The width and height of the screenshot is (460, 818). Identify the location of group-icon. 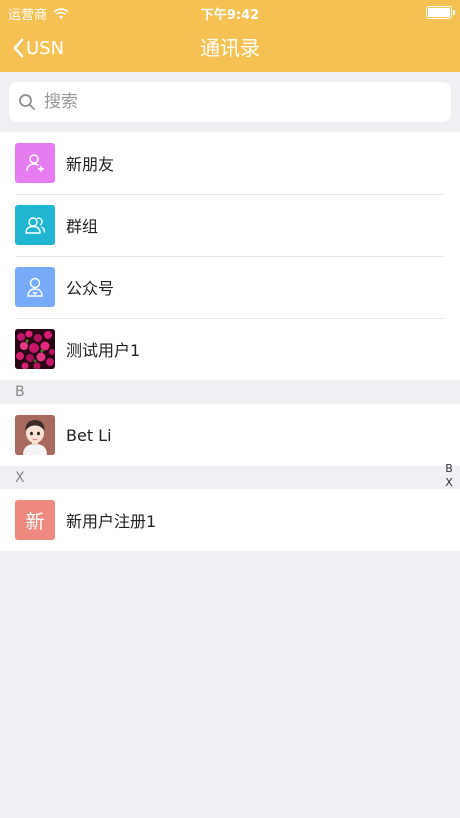
(35, 225).